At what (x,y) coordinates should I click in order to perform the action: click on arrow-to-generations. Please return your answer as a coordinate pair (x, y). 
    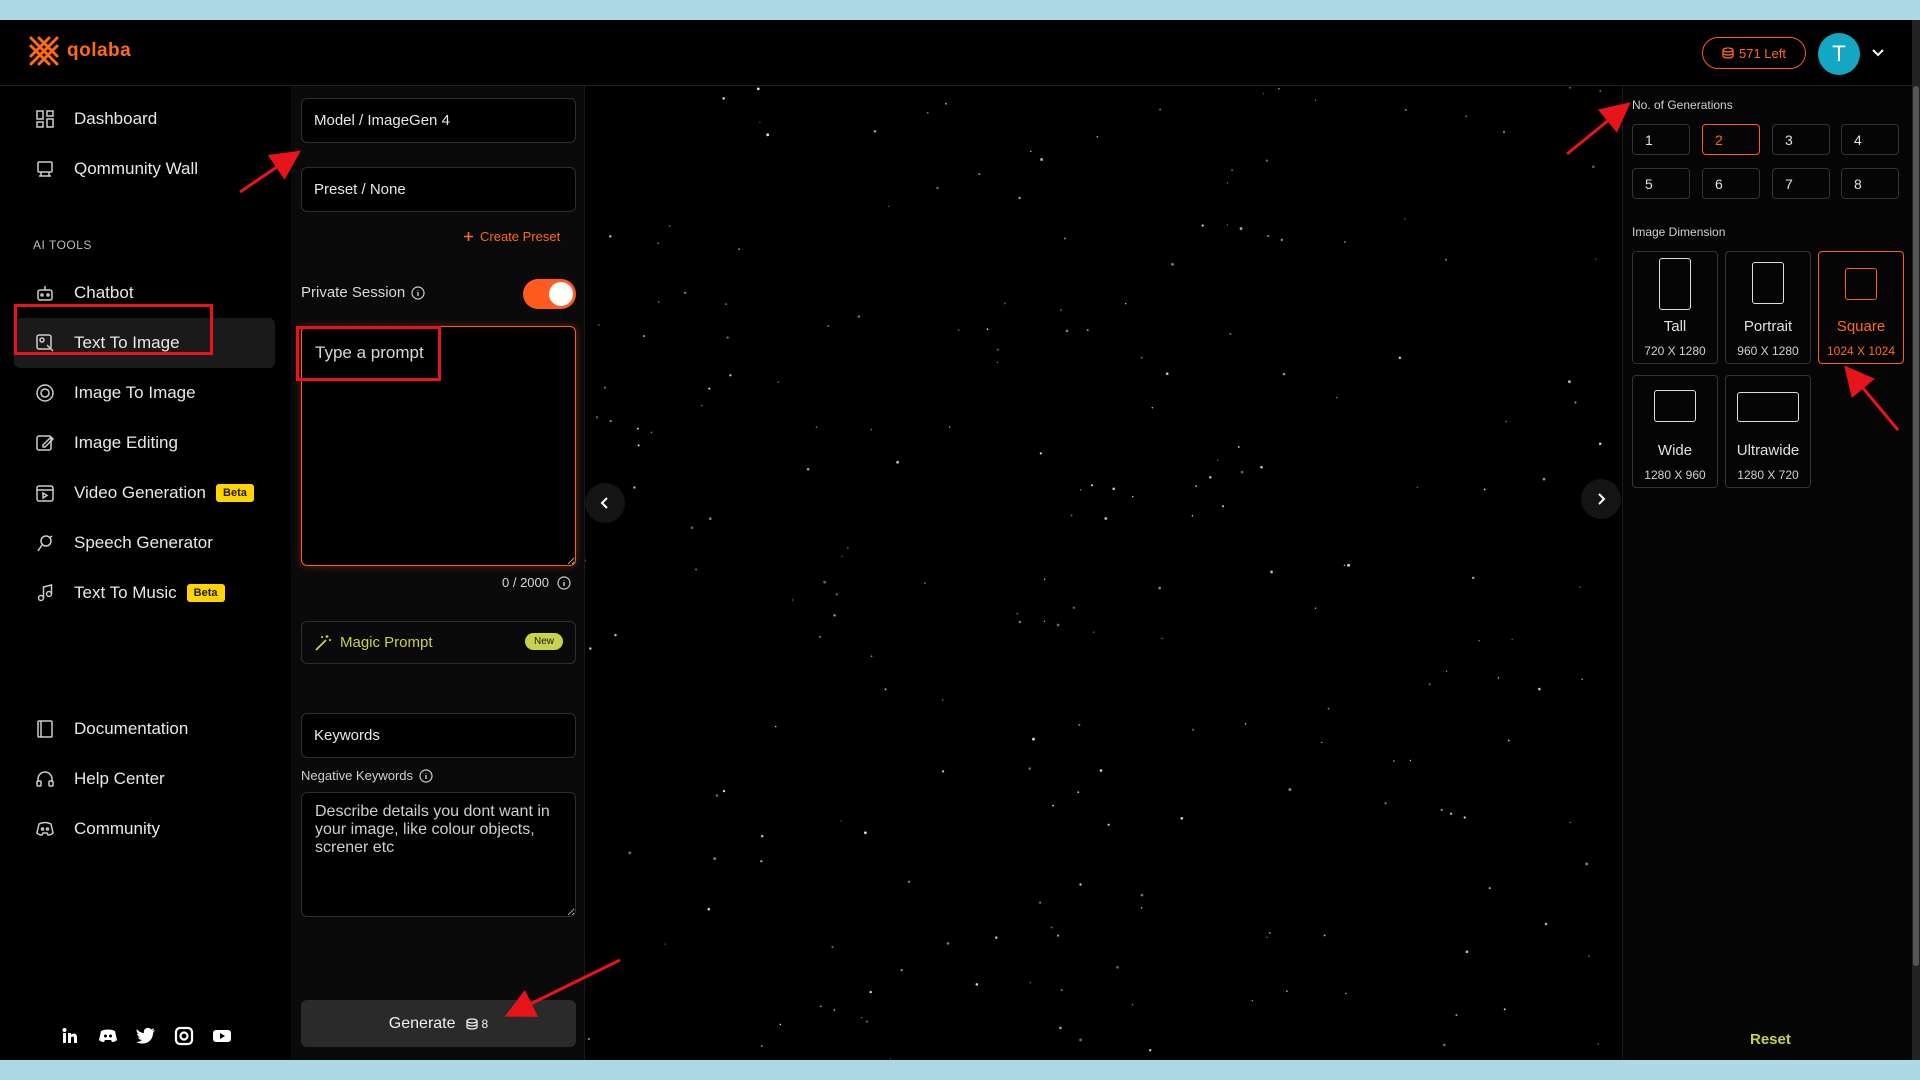
    Looking at the image, I should click on (1598, 129).